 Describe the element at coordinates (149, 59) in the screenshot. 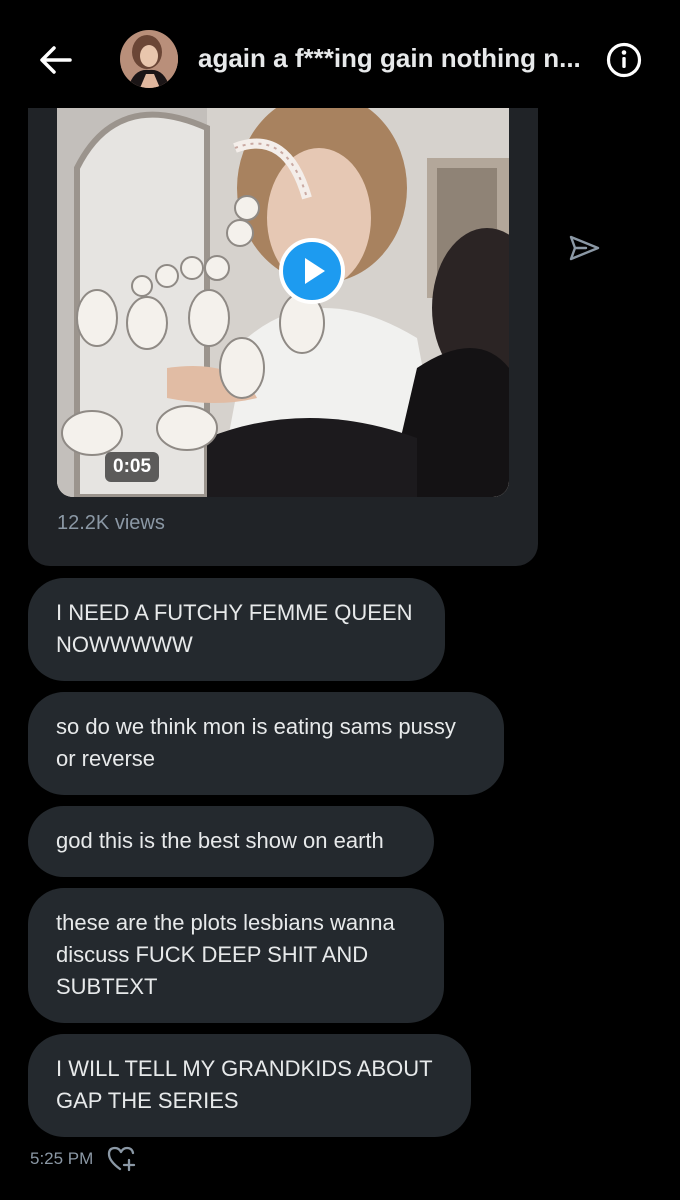

I see `avatar` at that location.